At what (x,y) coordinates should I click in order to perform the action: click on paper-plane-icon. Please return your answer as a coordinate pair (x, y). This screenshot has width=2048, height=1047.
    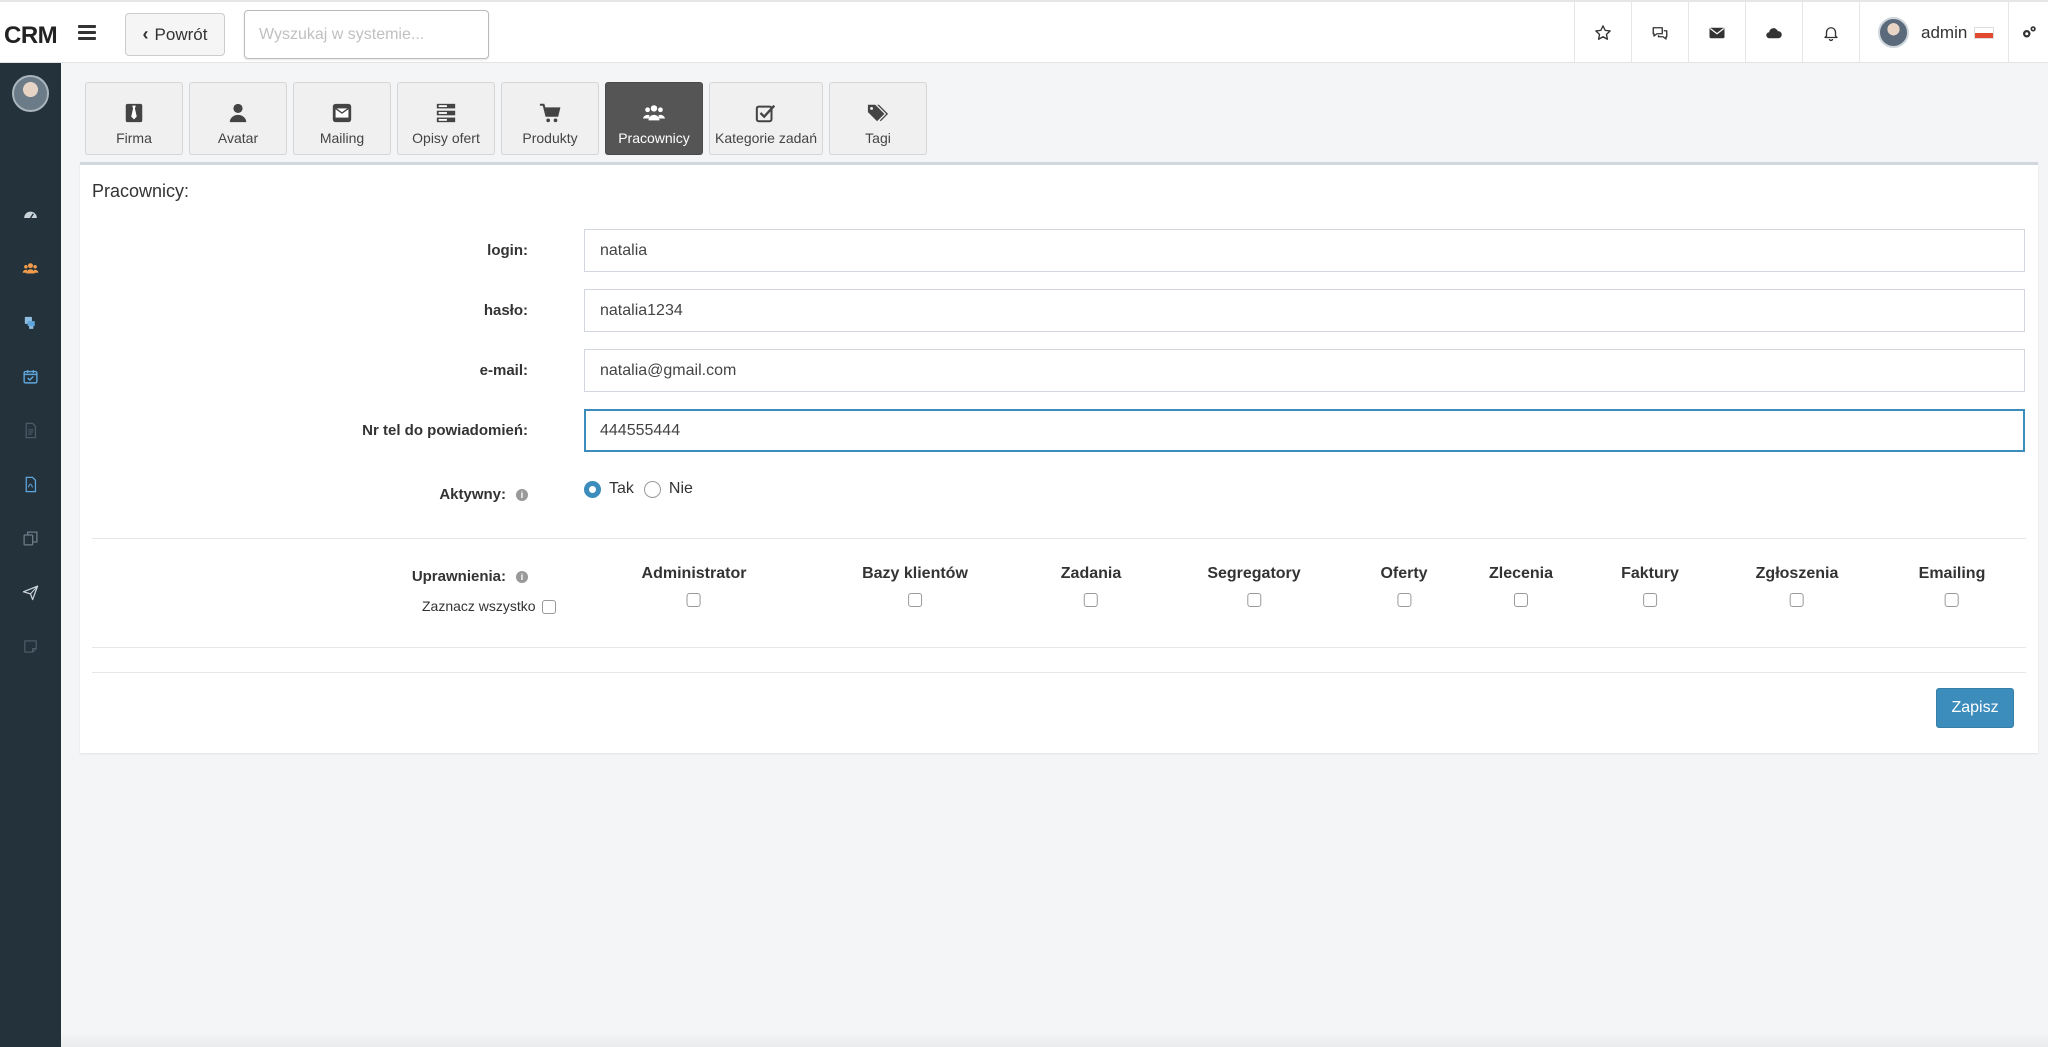
    Looking at the image, I should click on (30, 592).